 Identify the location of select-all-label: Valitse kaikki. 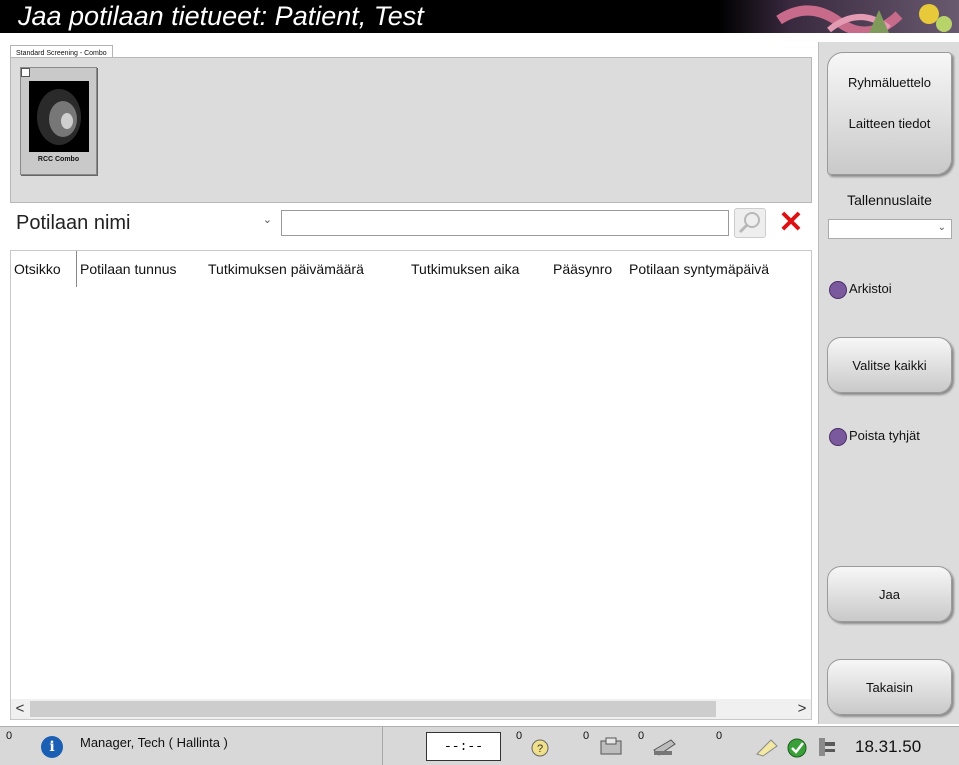
(889, 365).